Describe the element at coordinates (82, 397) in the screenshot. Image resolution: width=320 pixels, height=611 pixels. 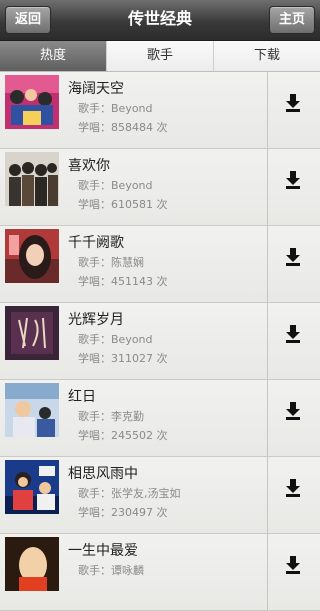
I see `song-title: 红日` at that location.